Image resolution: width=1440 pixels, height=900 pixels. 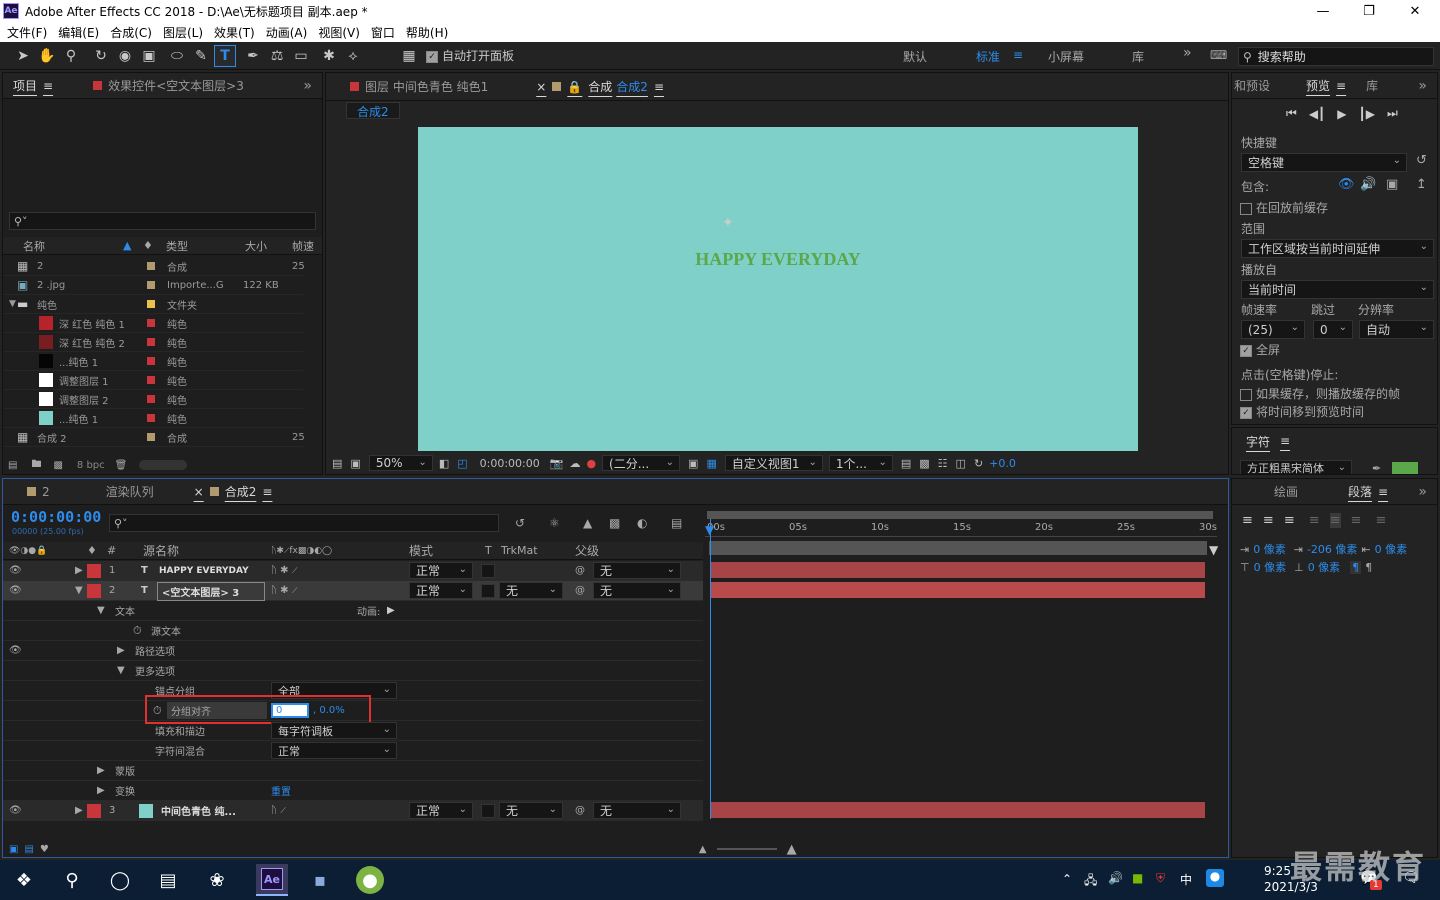 I want to click on work-area-bar, so click(x=960, y=515).